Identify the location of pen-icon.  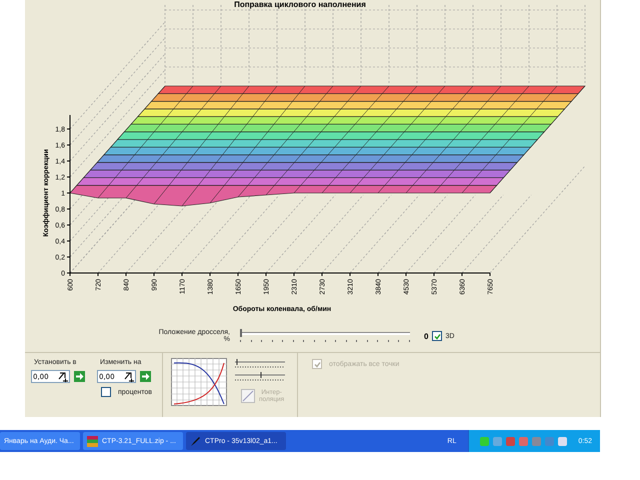
(195, 441).